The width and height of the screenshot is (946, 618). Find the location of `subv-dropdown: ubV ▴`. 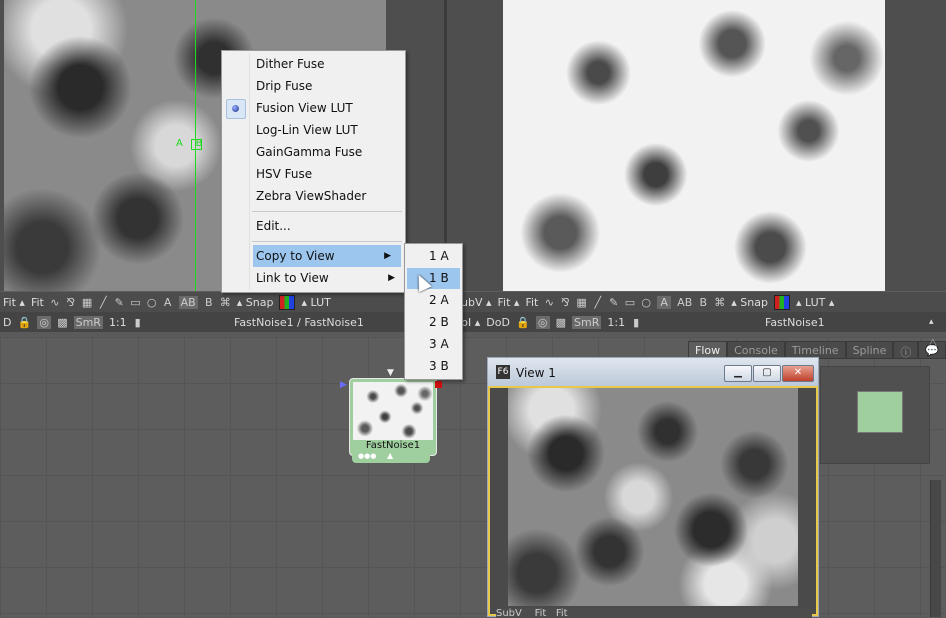

subv-dropdown: ubV ▴ is located at coordinates (476, 302).